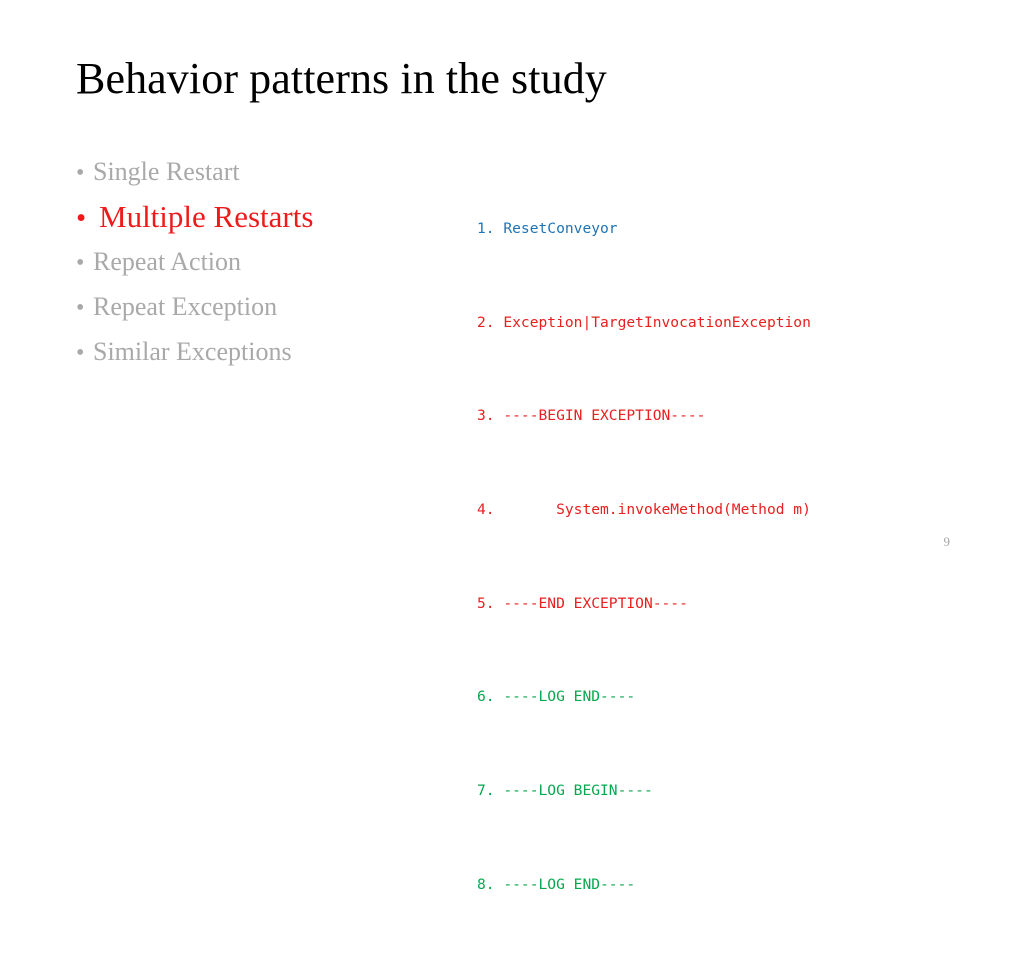 The width and height of the screenshot is (1024, 966). I want to click on log-line-number: 8., so click(486, 884).